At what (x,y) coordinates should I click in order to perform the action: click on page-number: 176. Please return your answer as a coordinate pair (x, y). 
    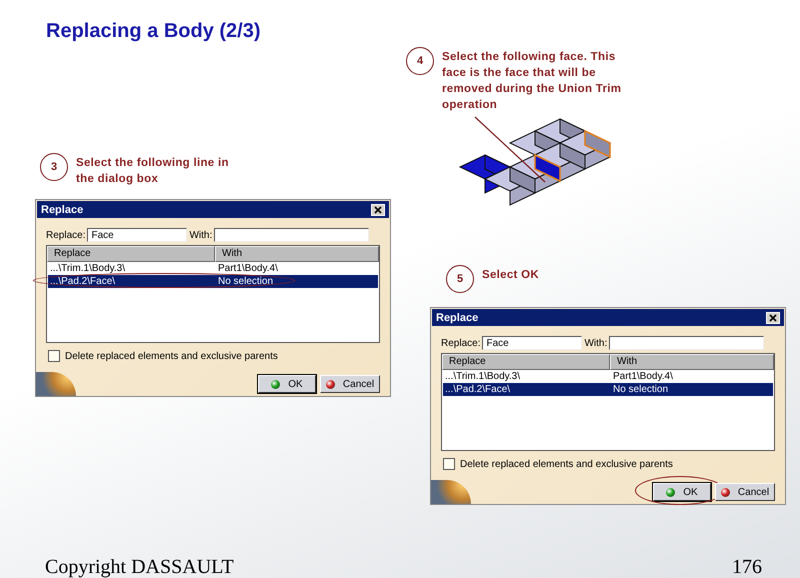
    Looking at the image, I should click on (747, 567).